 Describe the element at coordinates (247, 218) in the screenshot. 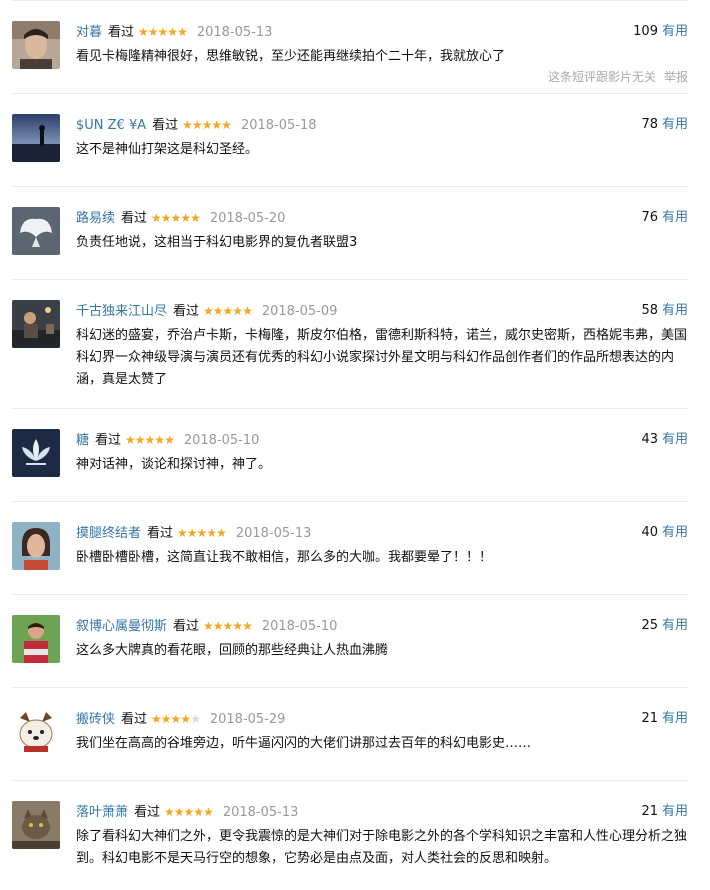

I see `comment-date: 2018-05-20` at that location.